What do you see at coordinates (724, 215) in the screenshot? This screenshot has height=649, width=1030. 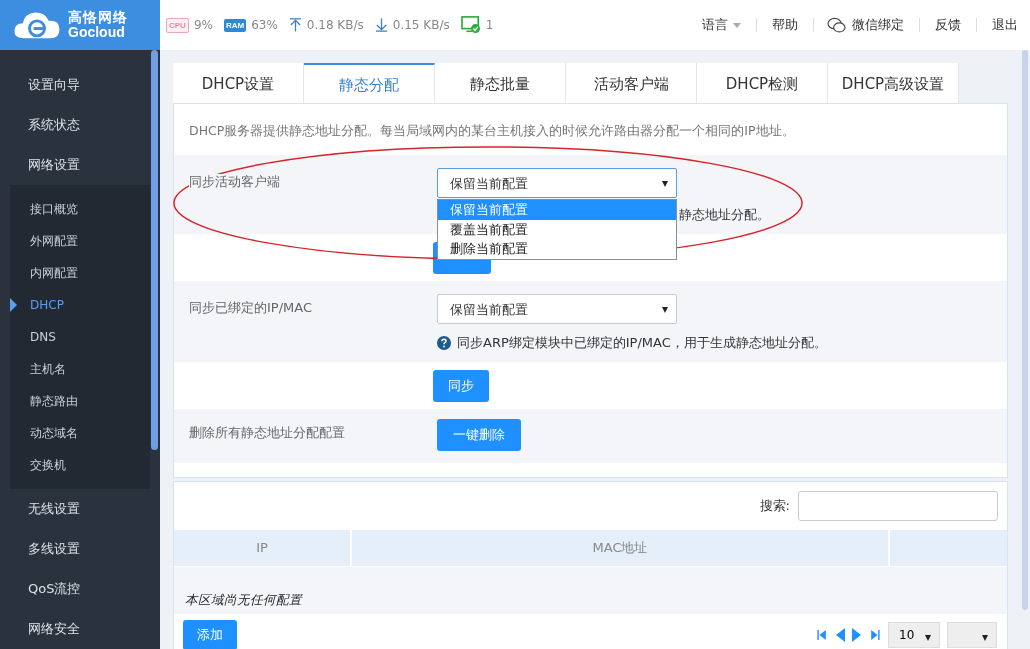 I see `hint-text: 静态地址分配。` at bounding box center [724, 215].